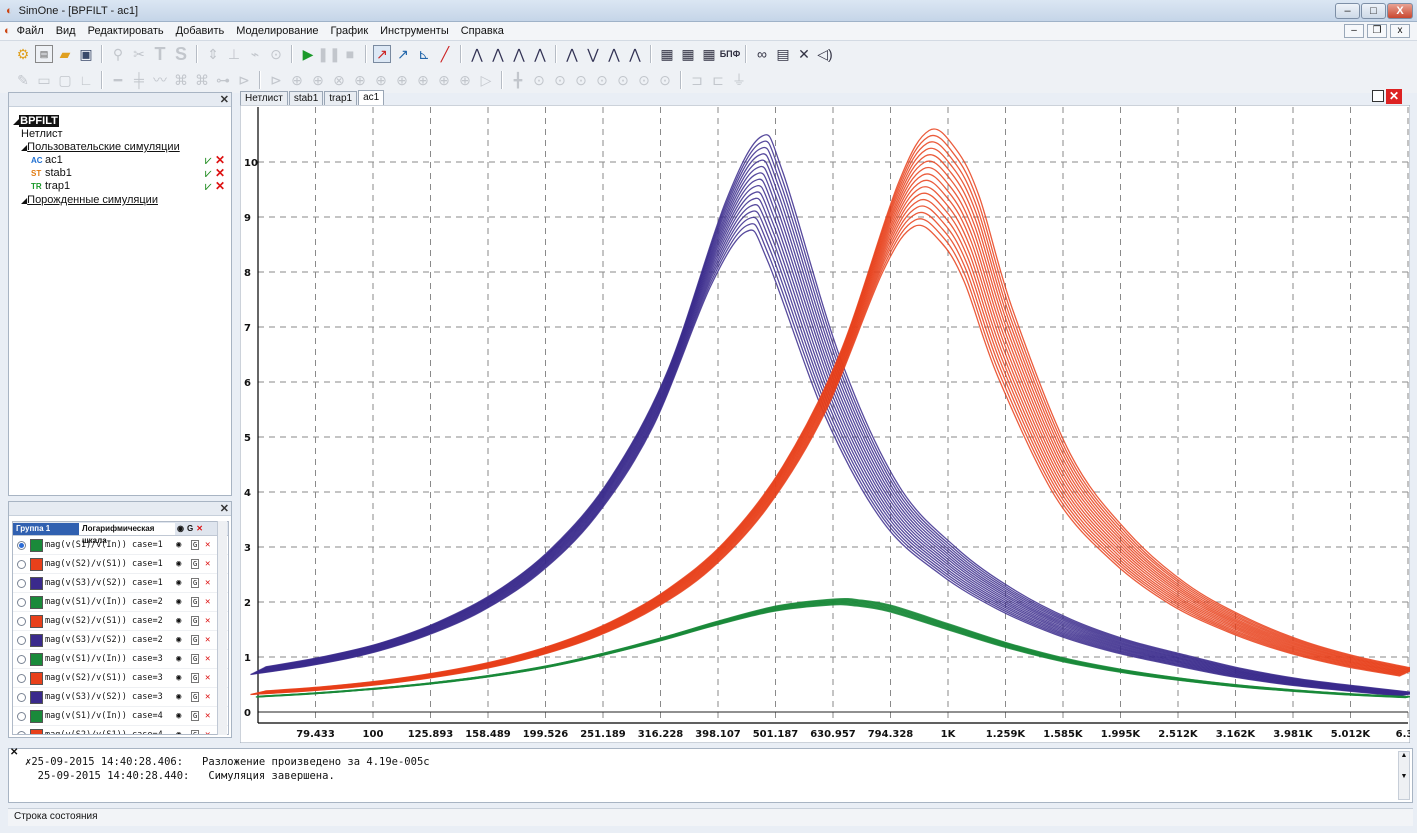  What do you see at coordinates (445, 54) in the screenshot?
I see `cursor-line-icon: ╱` at bounding box center [445, 54].